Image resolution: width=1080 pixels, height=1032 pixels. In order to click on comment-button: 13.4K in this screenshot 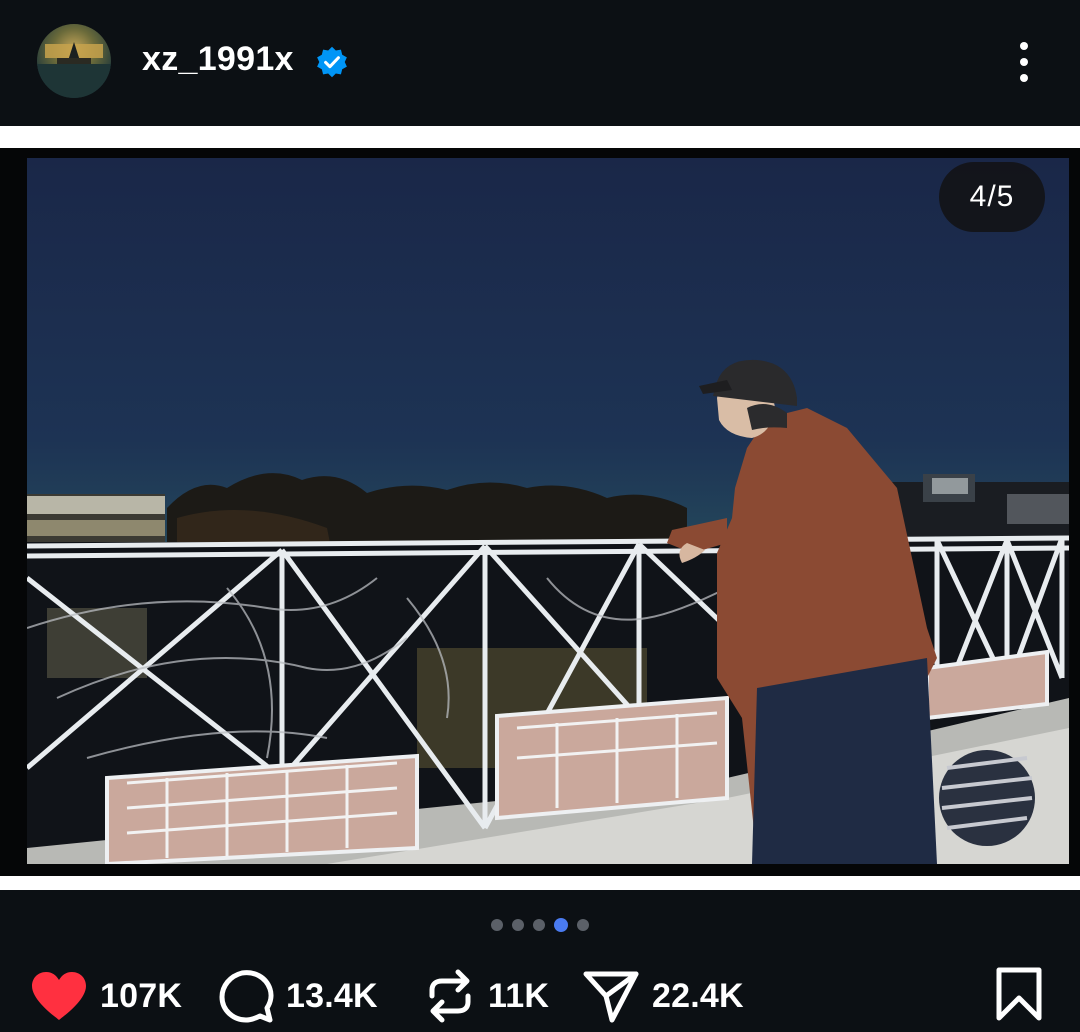, I will do `click(298, 996)`.